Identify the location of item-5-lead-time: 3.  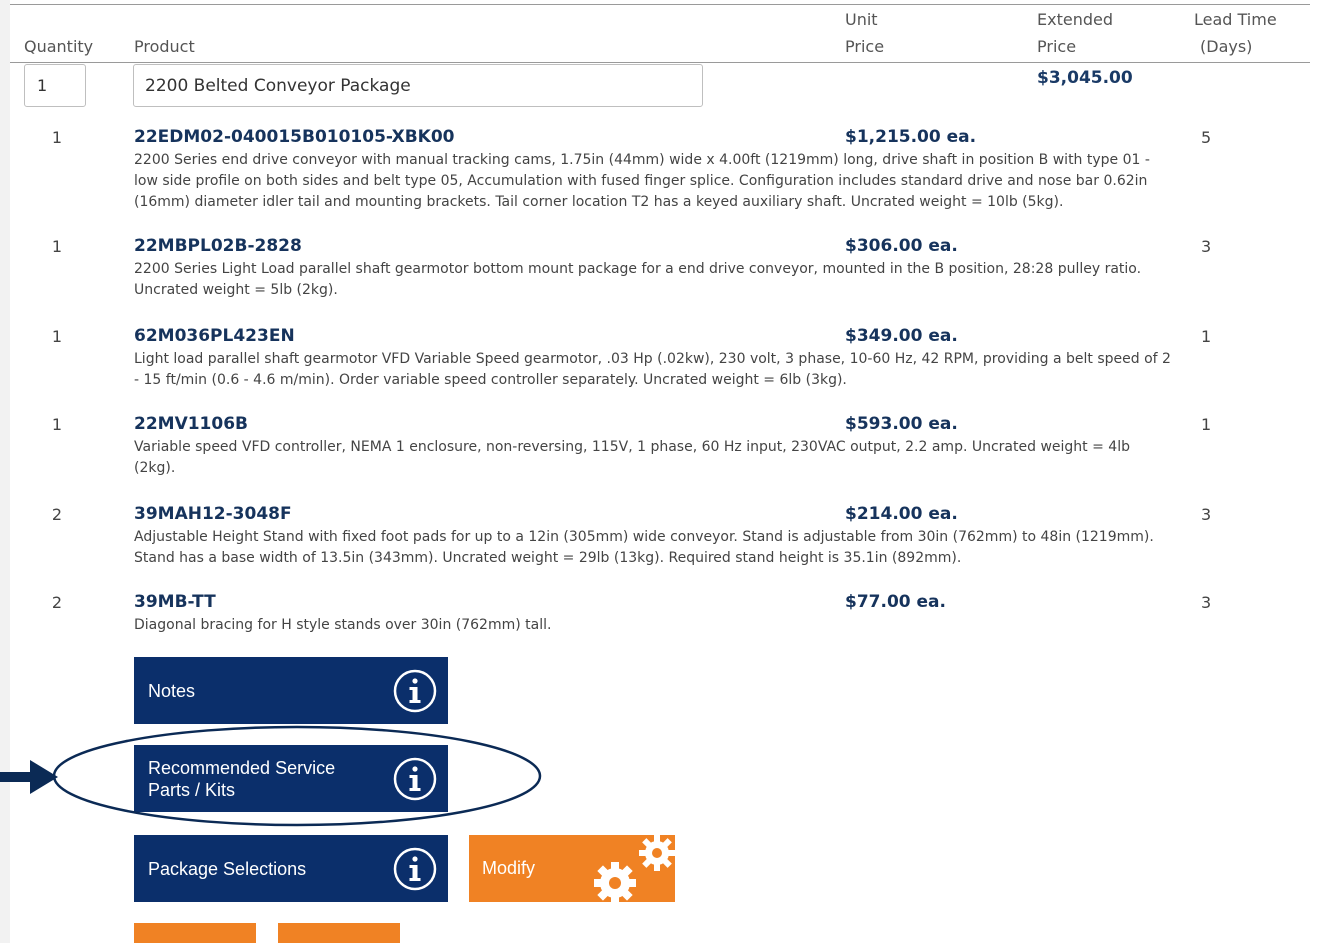
(1206, 514).